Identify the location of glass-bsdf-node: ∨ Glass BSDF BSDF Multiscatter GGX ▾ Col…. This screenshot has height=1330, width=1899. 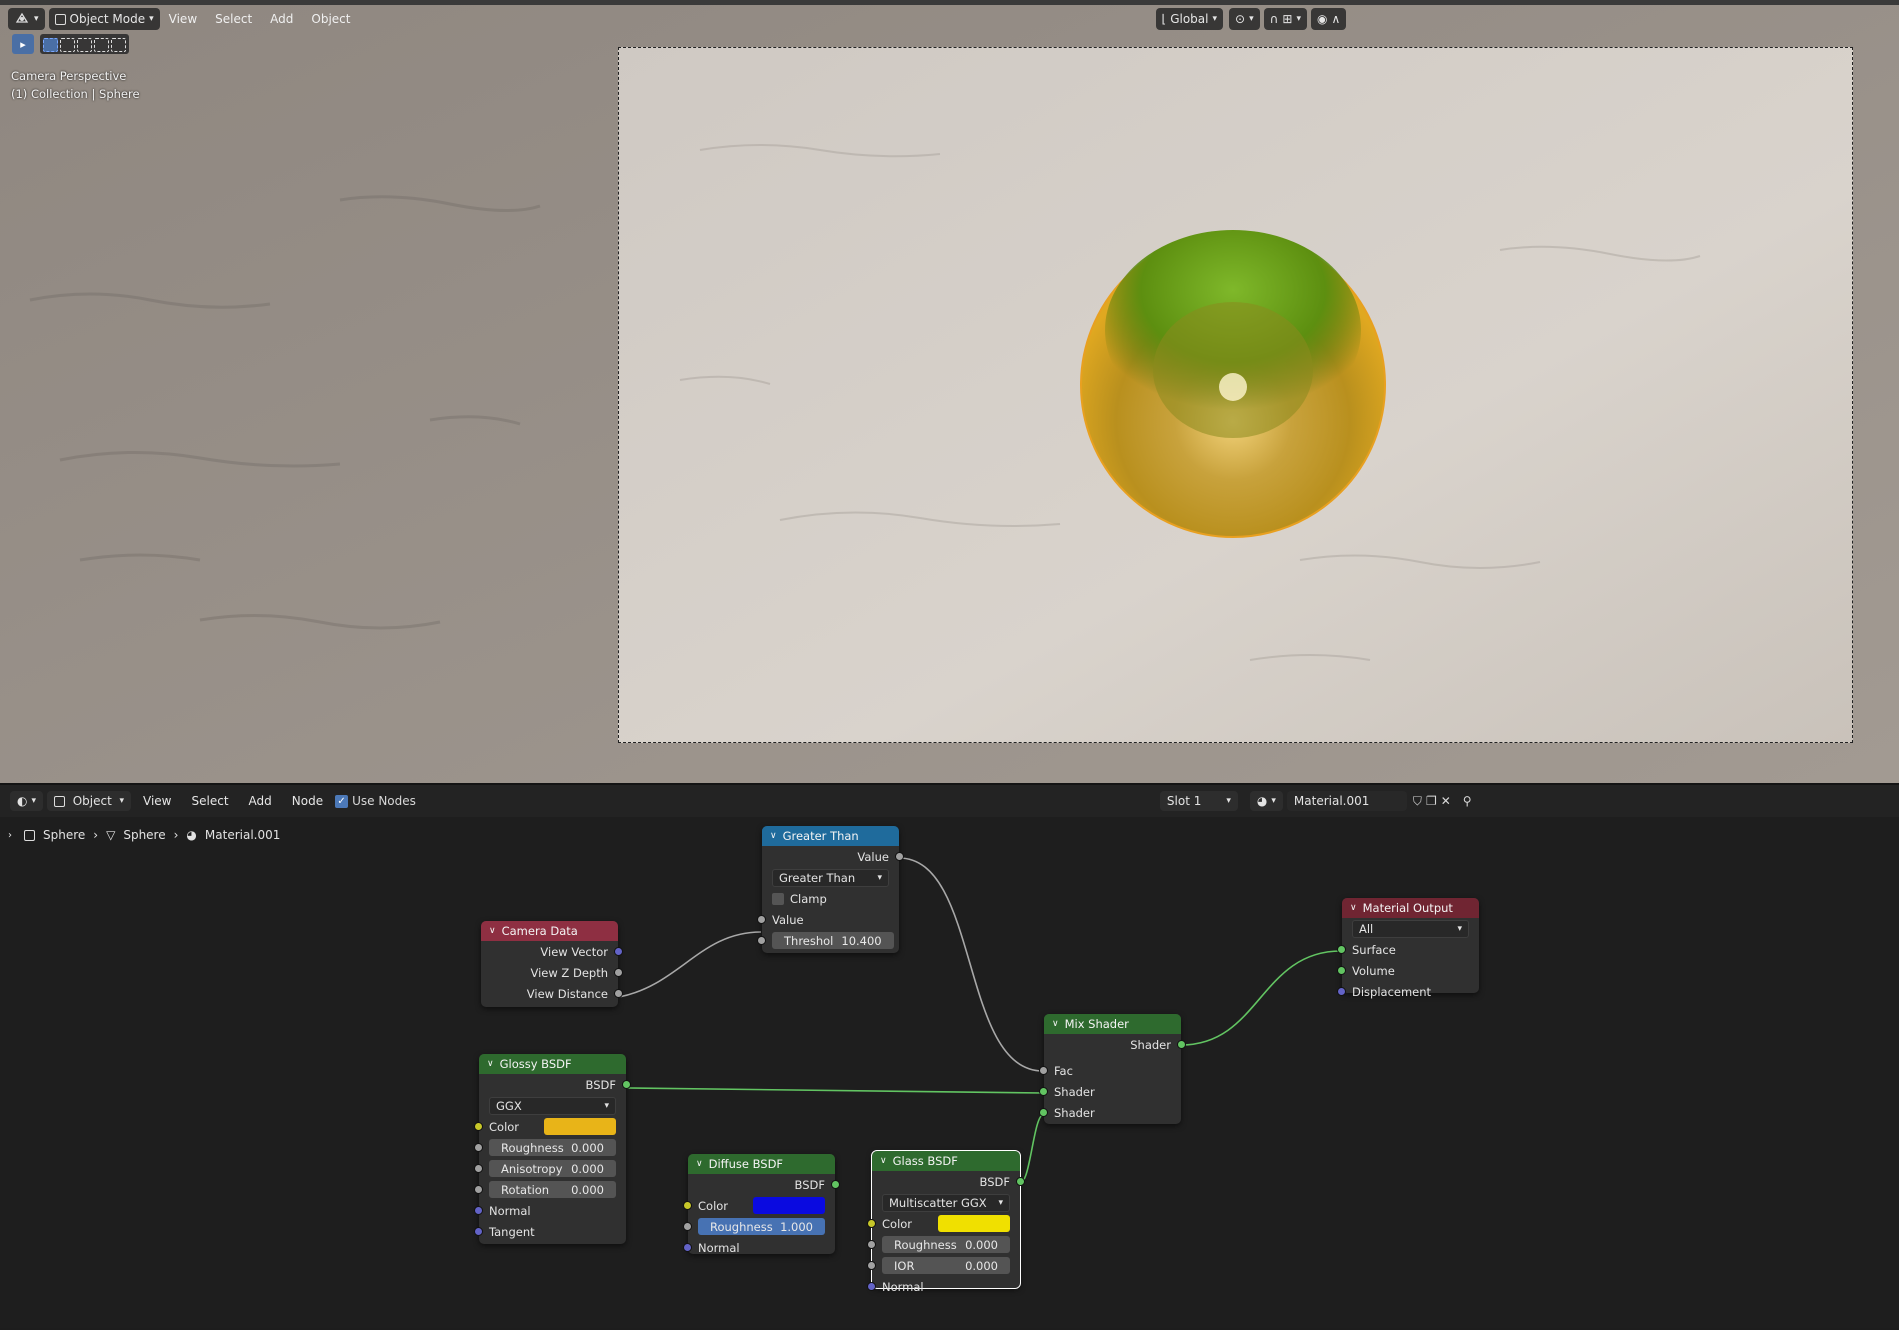
(946, 1222).